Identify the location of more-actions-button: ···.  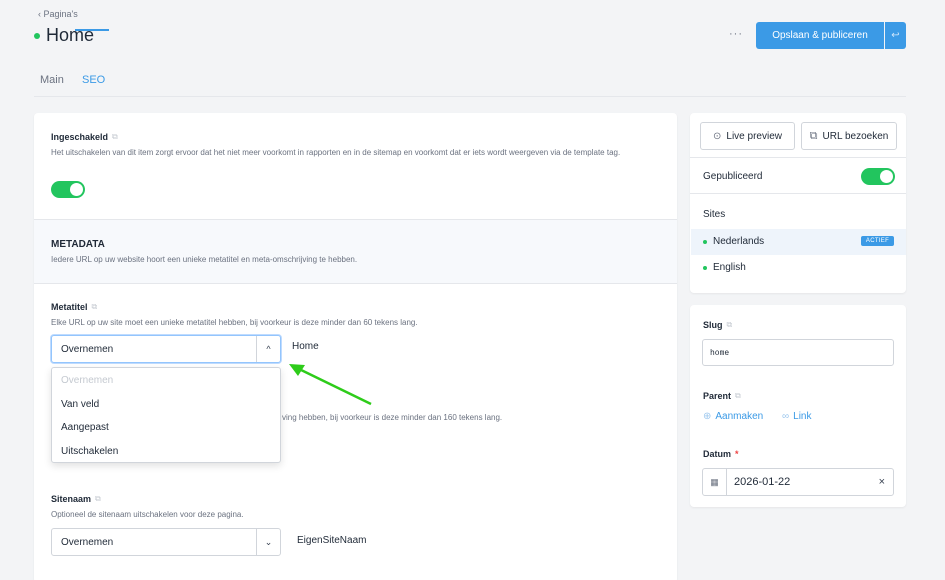
(736, 34).